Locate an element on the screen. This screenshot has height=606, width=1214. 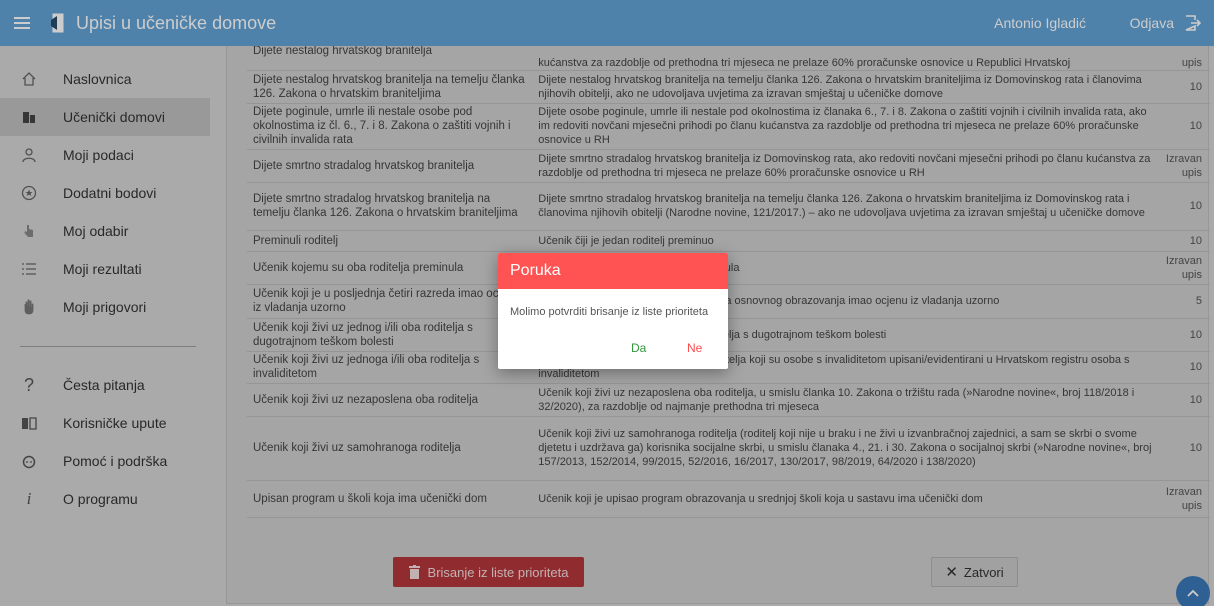
confirm-yes-button: Da is located at coordinates (638, 348).